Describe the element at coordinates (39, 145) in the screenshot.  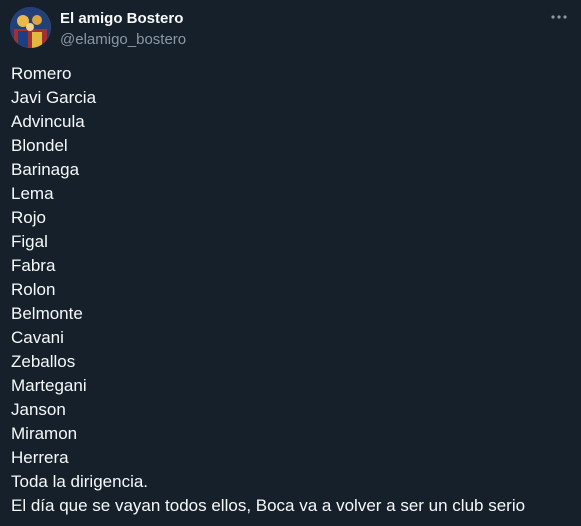
I see `tweet-line: Blondel` at that location.